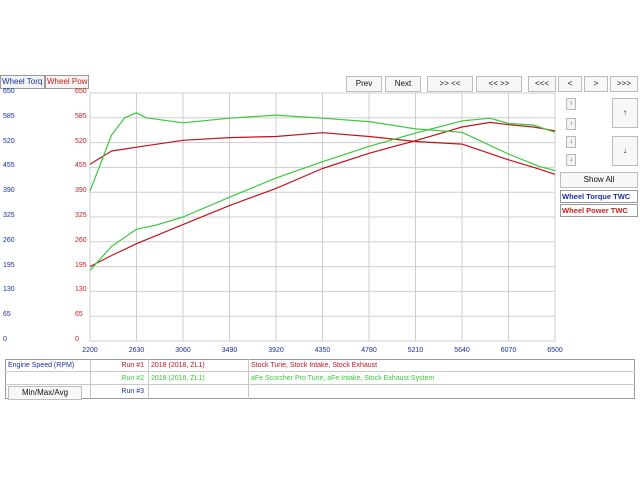 The width and height of the screenshot is (640, 480). What do you see at coordinates (41, 365) in the screenshot?
I see `x-axis-label: Engine Speed (RPM)` at bounding box center [41, 365].